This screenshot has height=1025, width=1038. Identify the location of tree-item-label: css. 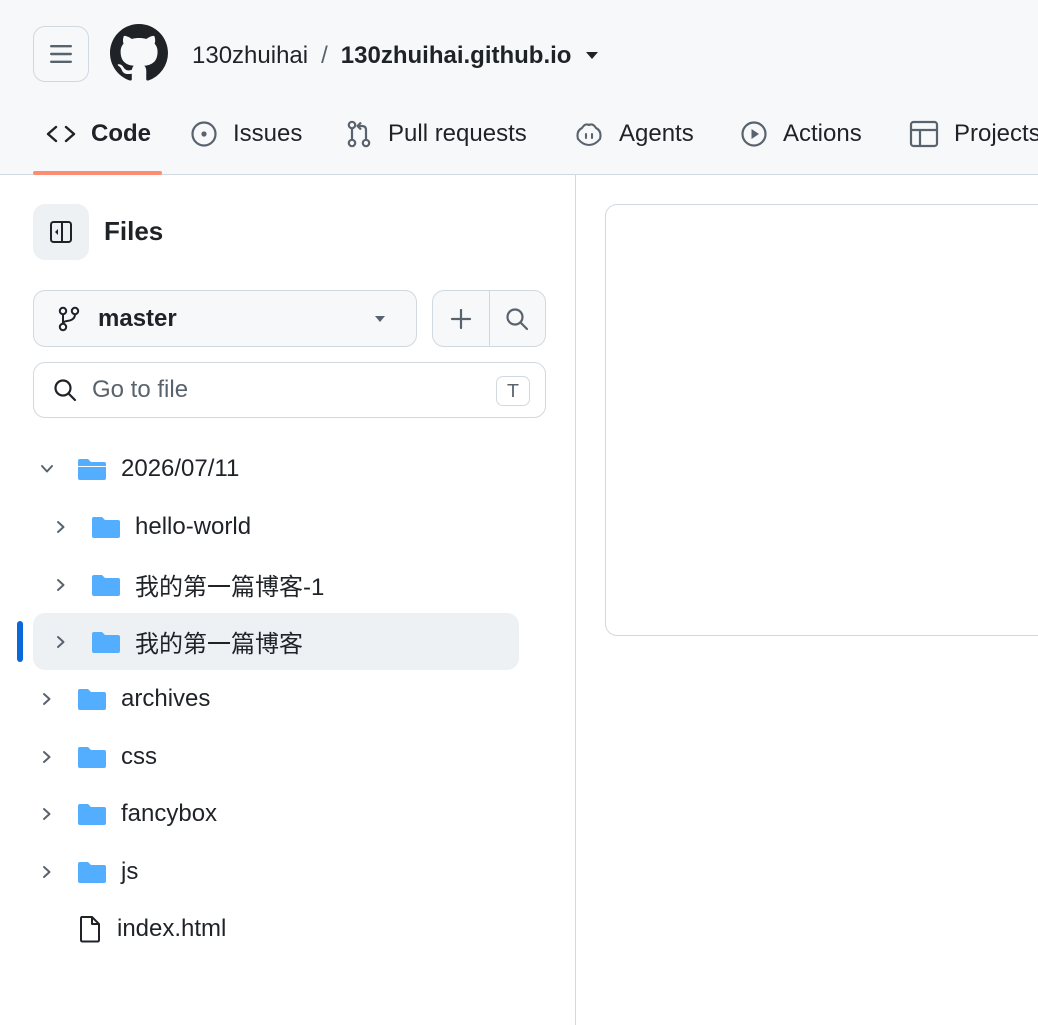
(139, 756).